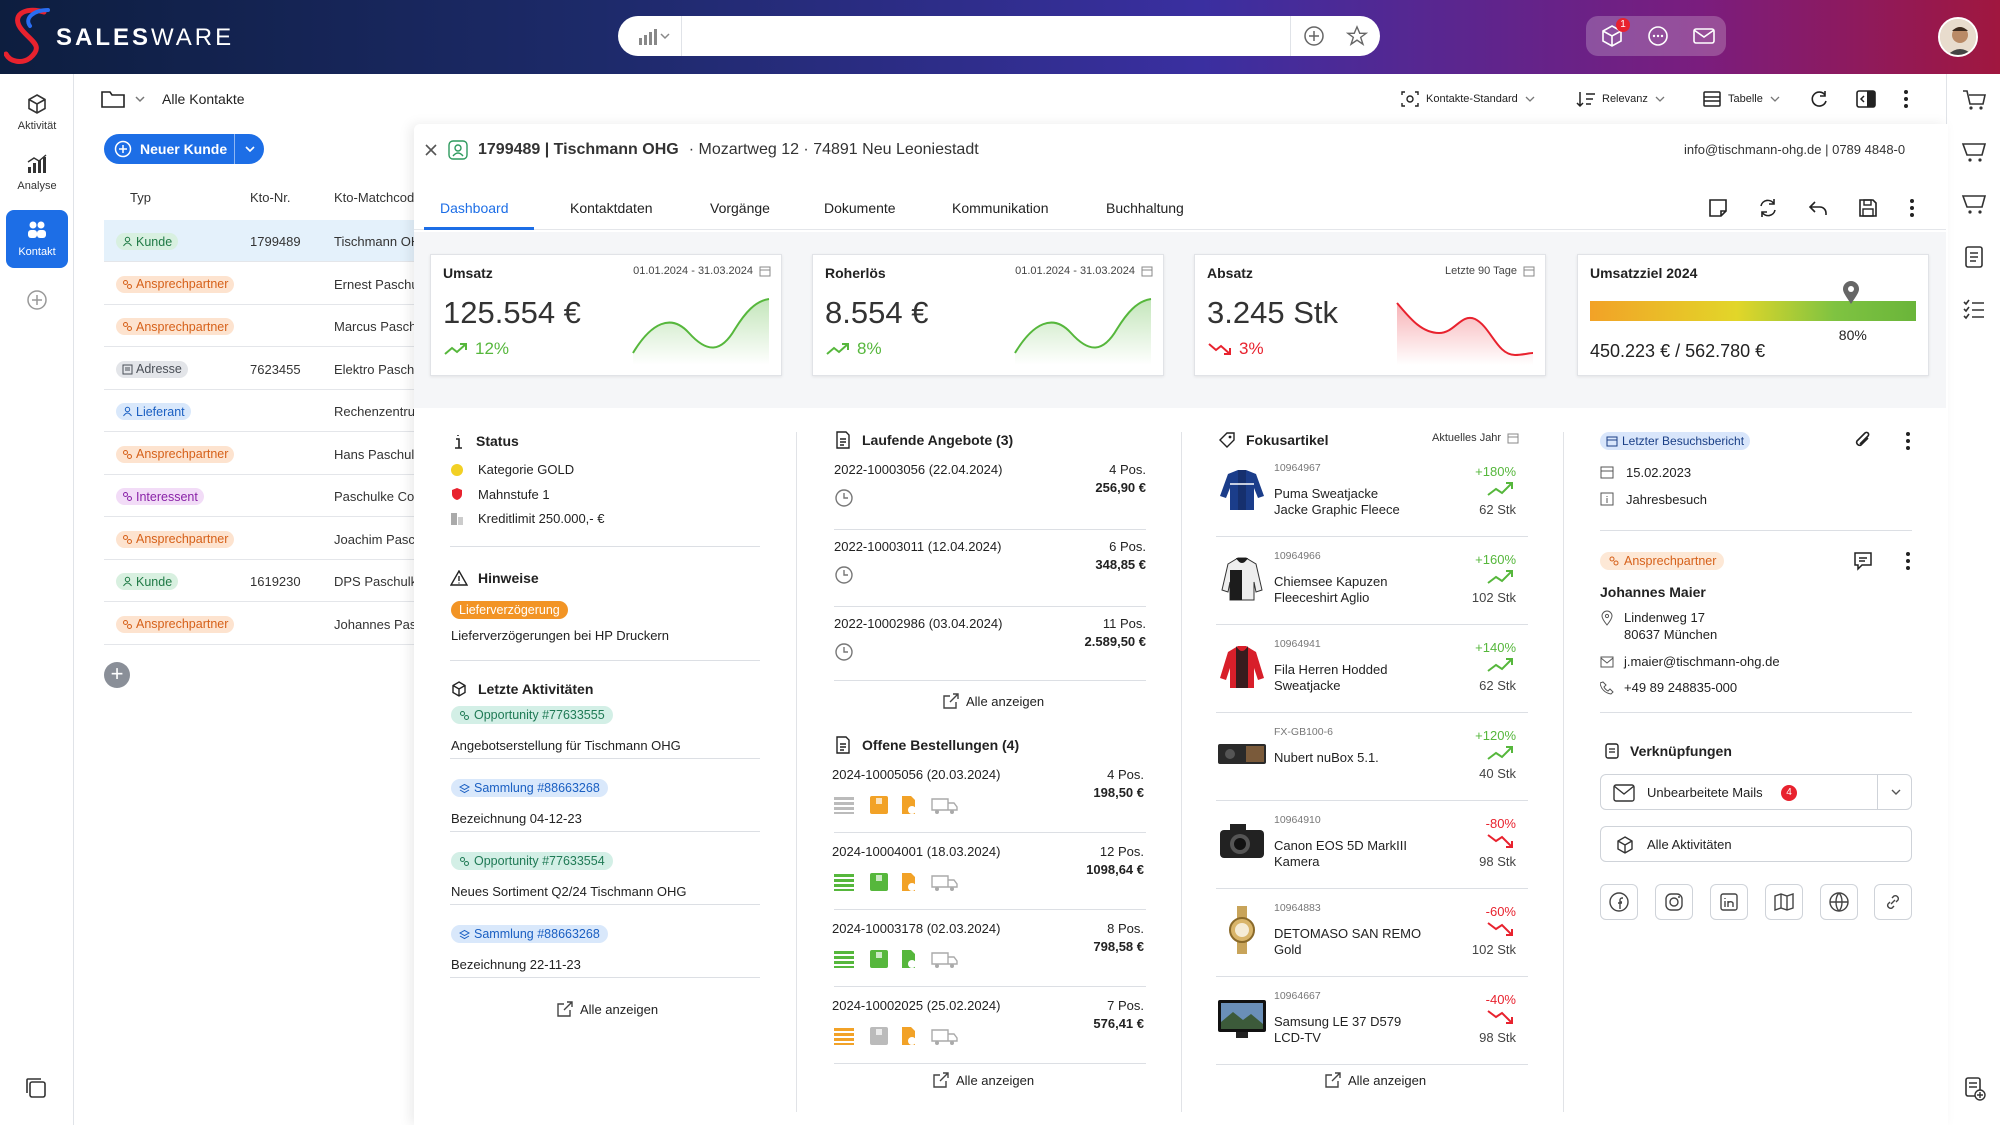  What do you see at coordinates (988, 1033) in the screenshot?
I see `order-item: 2024-10002025 (25.02.2024) 7 Pos. 576,41 €` at bounding box center [988, 1033].